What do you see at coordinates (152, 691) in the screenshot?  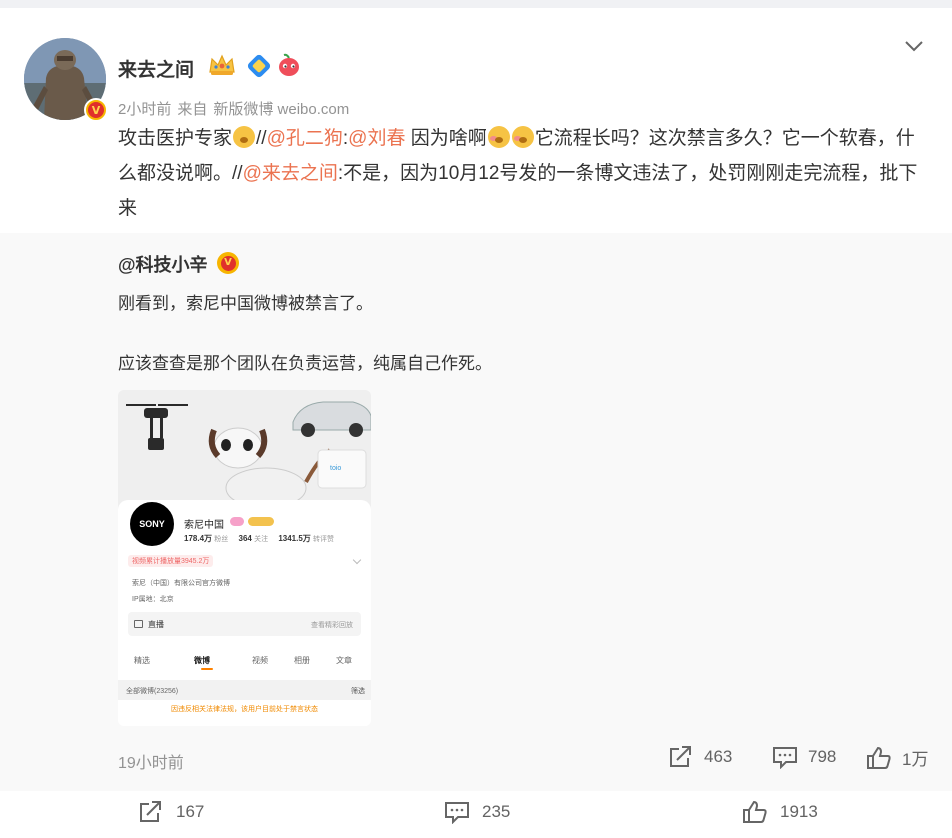 I see `all-posts-count: 全部微博(23256)` at bounding box center [152, 691].